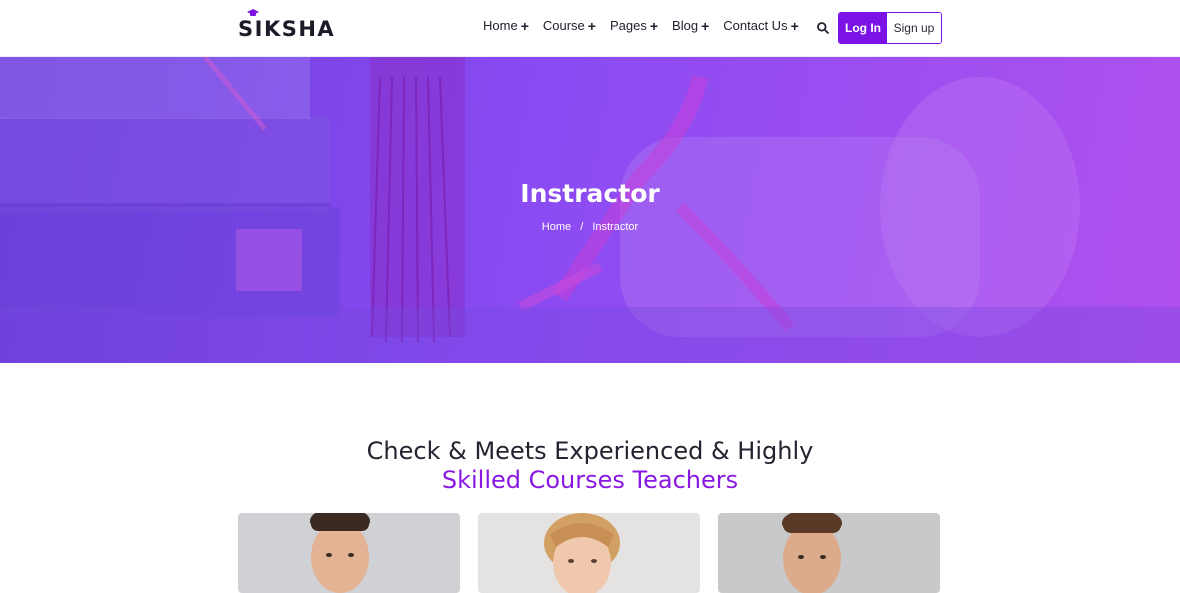  What do you see at coordinates (563, 25) in the screenshot?
I see `nav-item-label: Course` at bounding box center [563, 25].